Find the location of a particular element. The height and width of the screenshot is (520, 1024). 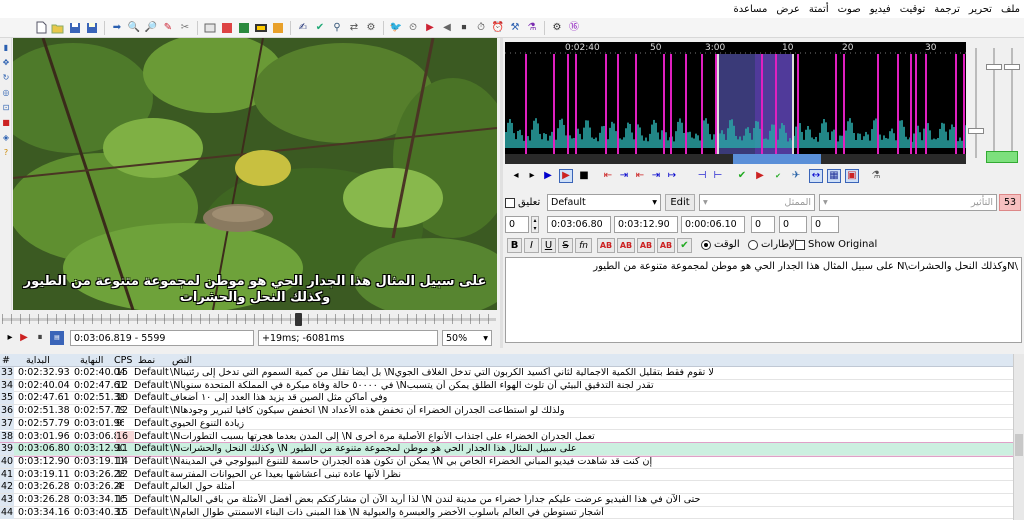

replace-icon: ⇄ is located at coordinates (354, 28).